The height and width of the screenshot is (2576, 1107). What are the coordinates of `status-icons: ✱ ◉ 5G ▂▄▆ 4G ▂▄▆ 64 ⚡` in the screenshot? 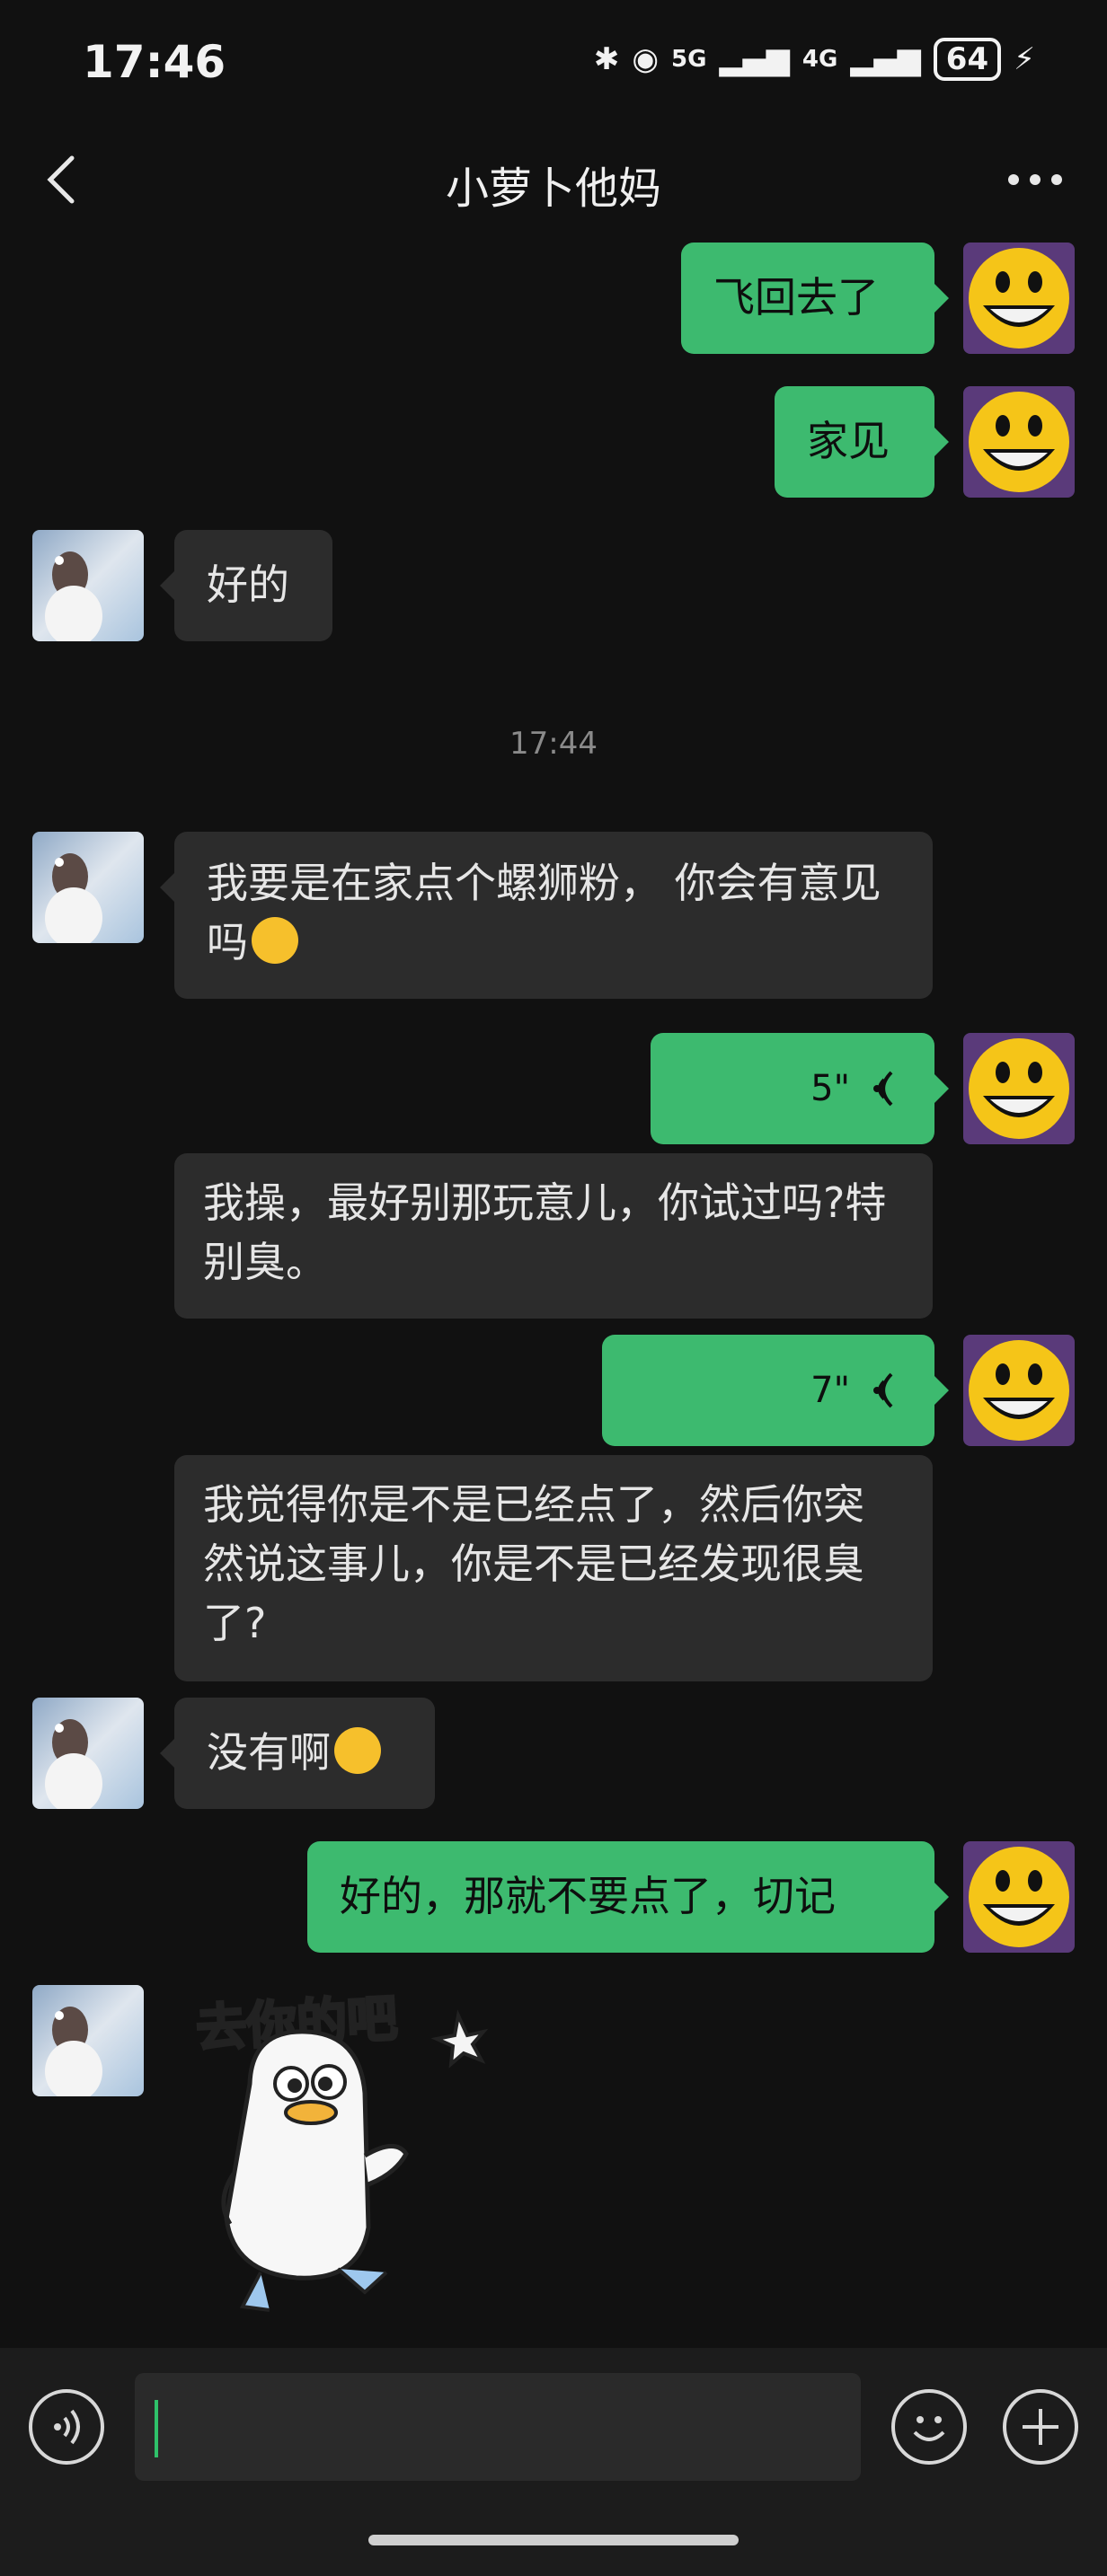 It's located at (814, 59).